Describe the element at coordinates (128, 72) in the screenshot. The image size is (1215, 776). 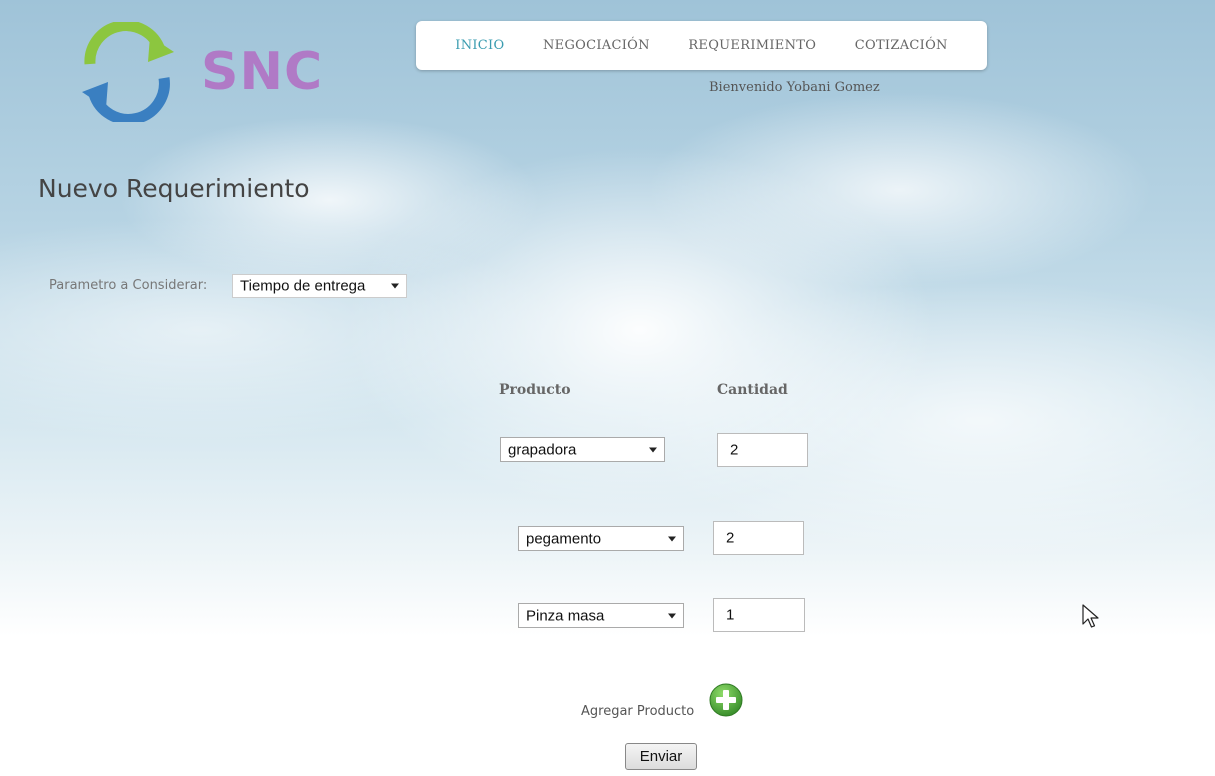
I see `recycle-arrows-icon` at that location.